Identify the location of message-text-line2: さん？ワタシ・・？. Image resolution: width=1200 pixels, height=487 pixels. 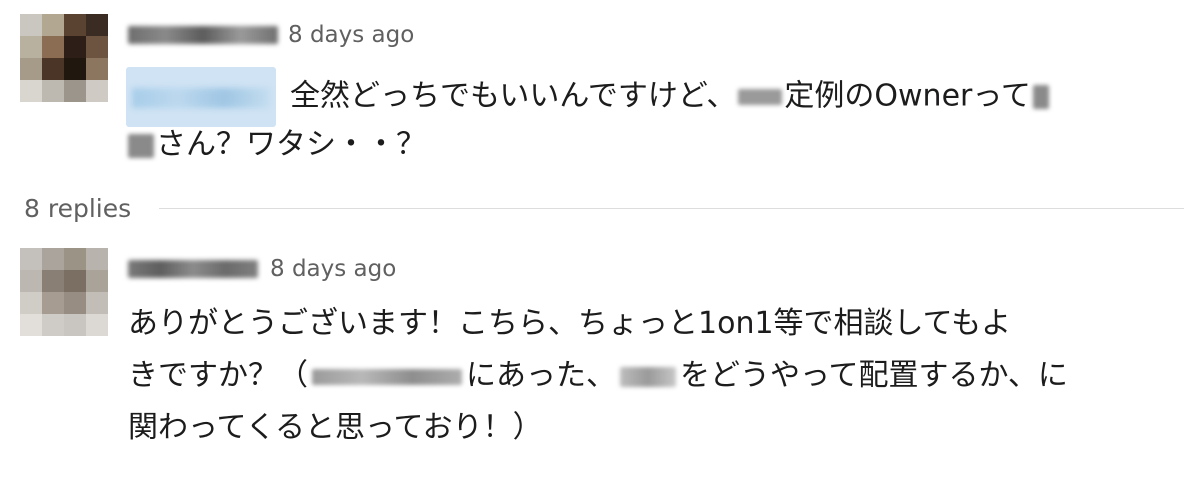
(277, 145).